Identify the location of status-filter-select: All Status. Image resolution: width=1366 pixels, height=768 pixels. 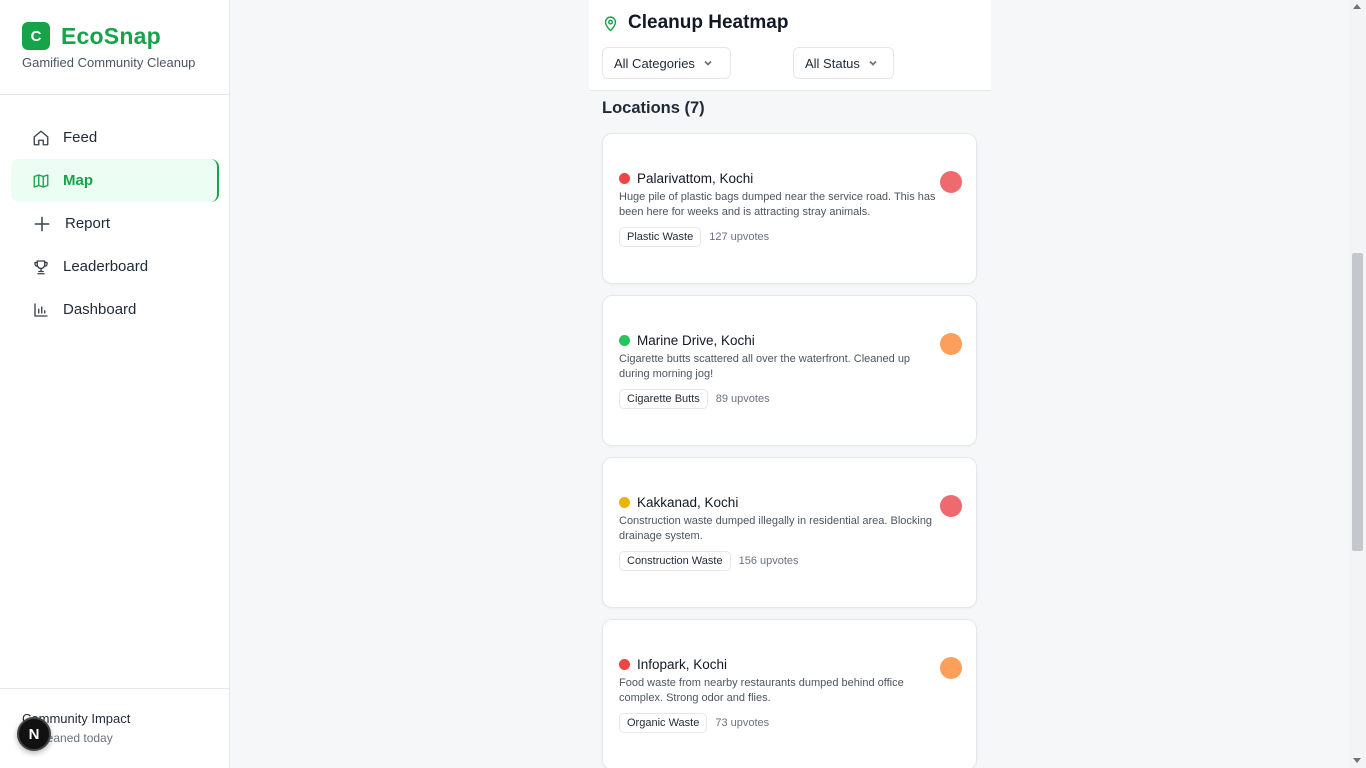
(843, 63).